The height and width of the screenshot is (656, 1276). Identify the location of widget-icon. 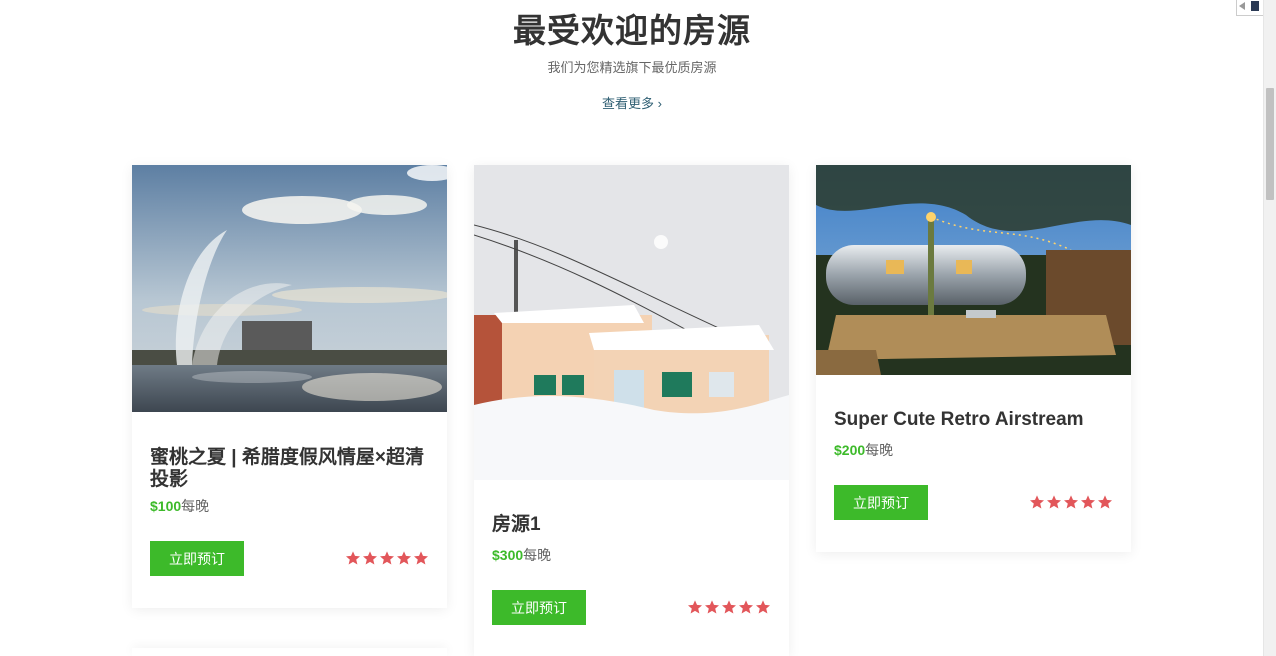
(1255, 6).